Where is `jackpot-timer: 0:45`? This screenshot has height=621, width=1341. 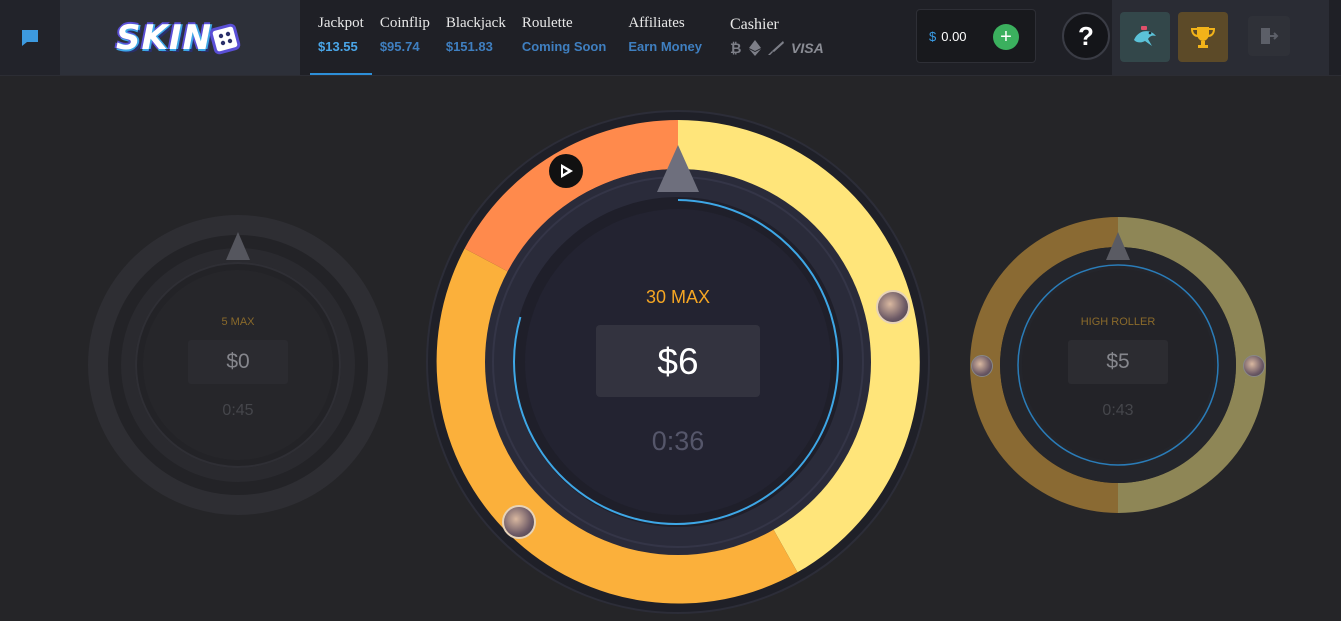 jackpot-timer: 0:45 is located at coordinates (238, 410).